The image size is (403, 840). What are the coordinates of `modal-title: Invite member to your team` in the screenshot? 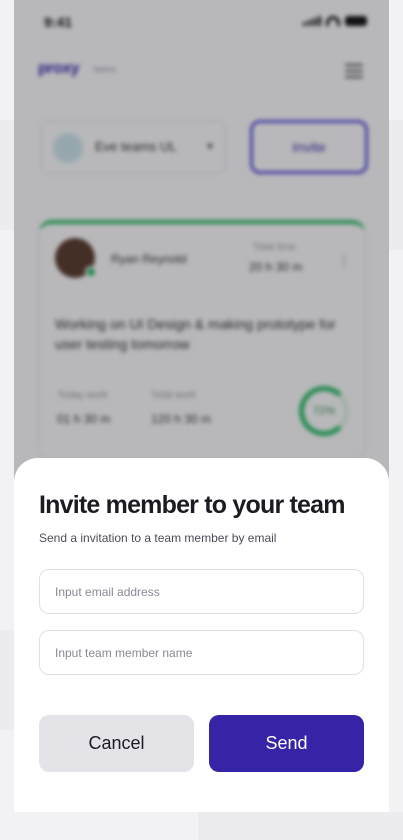 It's located at (192, 505).